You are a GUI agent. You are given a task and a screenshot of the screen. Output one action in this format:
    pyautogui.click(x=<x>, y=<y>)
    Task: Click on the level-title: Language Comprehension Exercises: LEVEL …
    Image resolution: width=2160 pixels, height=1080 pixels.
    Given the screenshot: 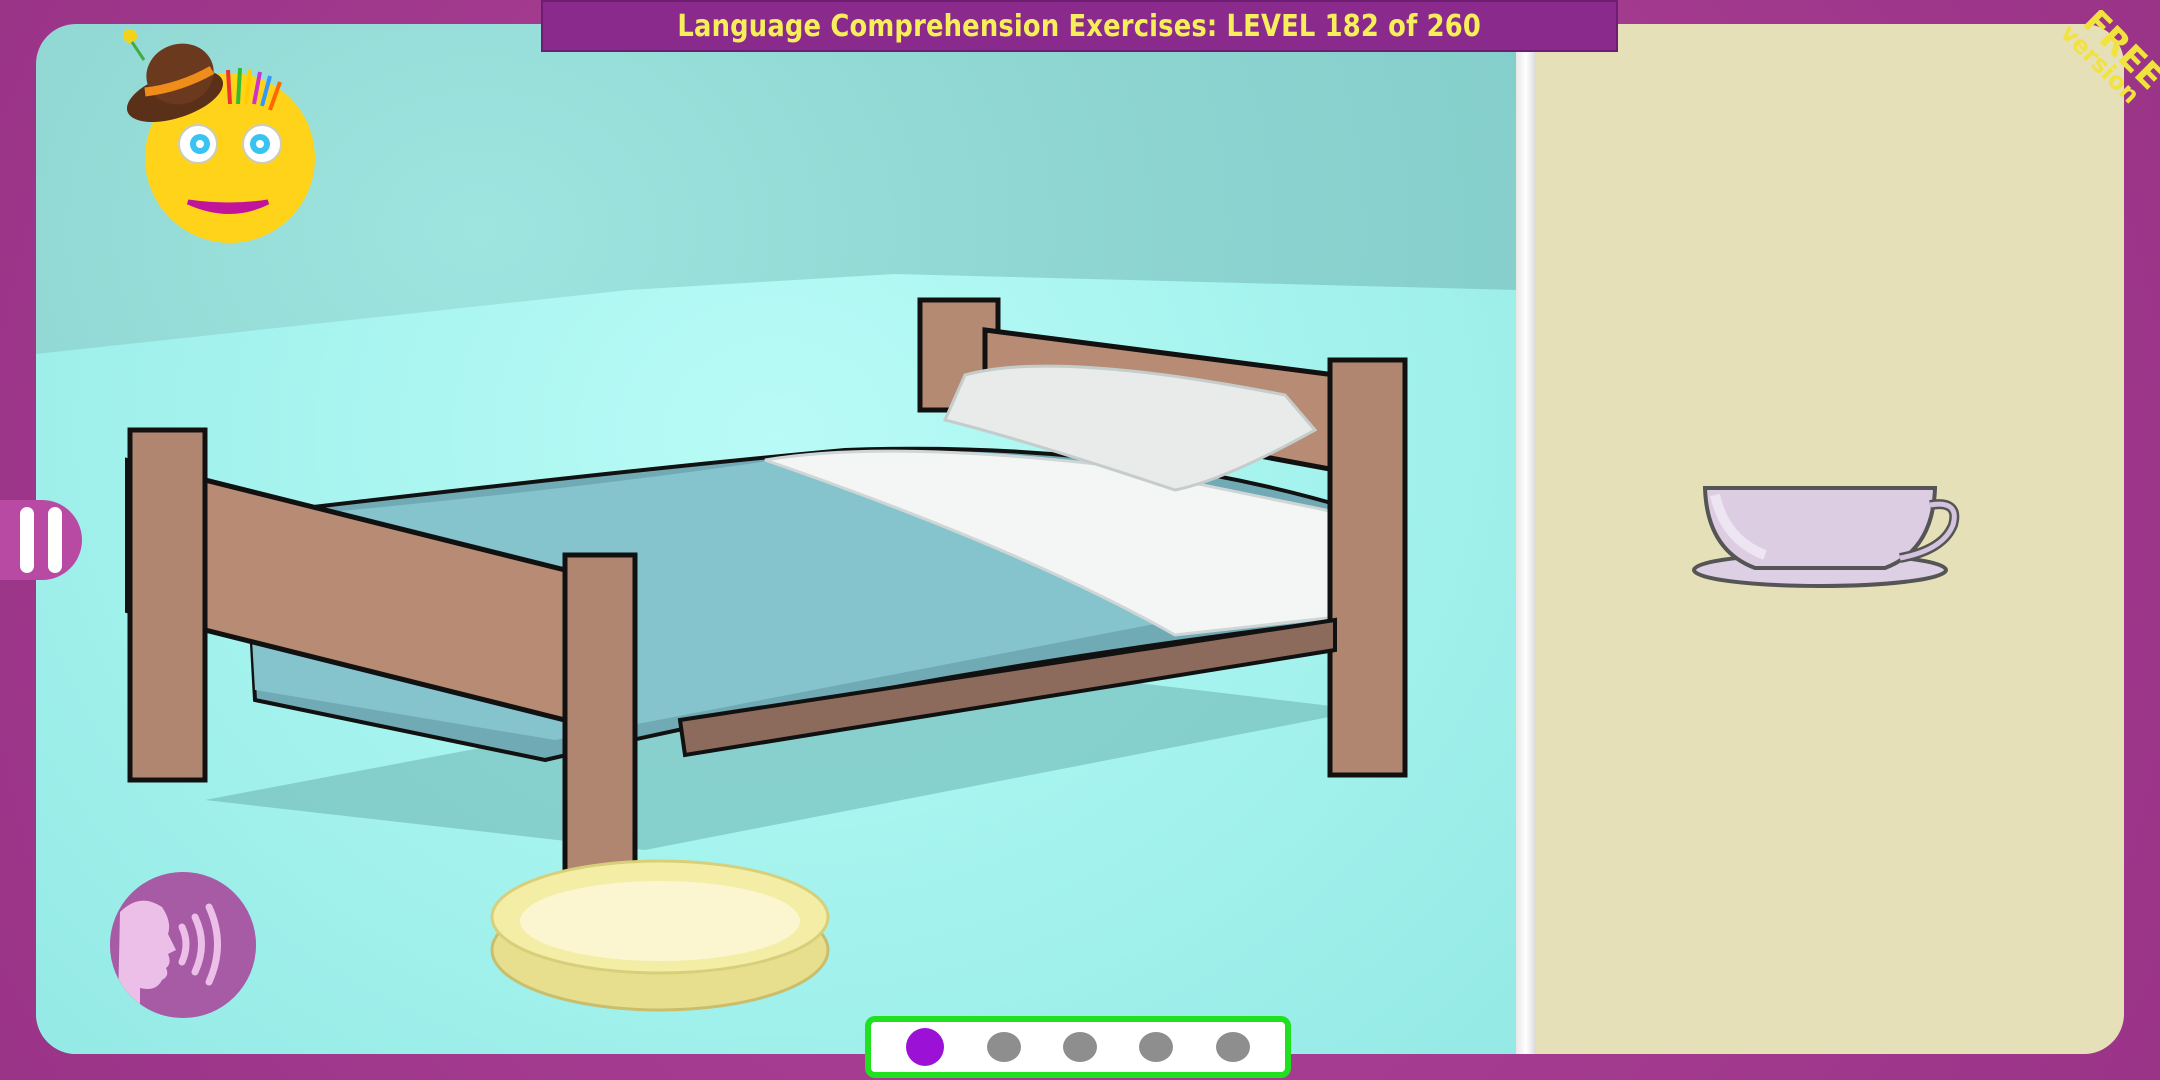 What is the action you would take?
    pyautogui.click(x=1079, y=26)
    